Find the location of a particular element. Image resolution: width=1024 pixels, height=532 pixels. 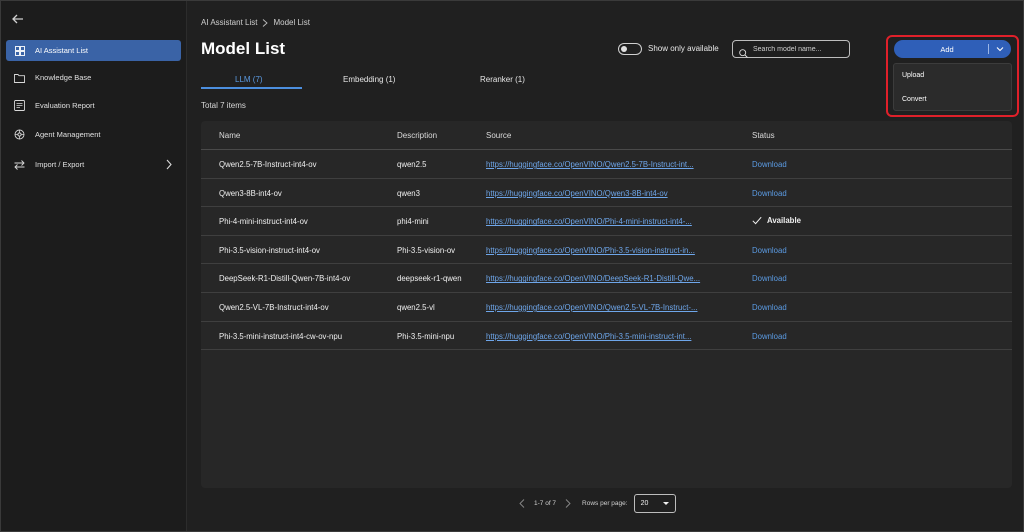

search-icon is located at coordinates (743, 51).